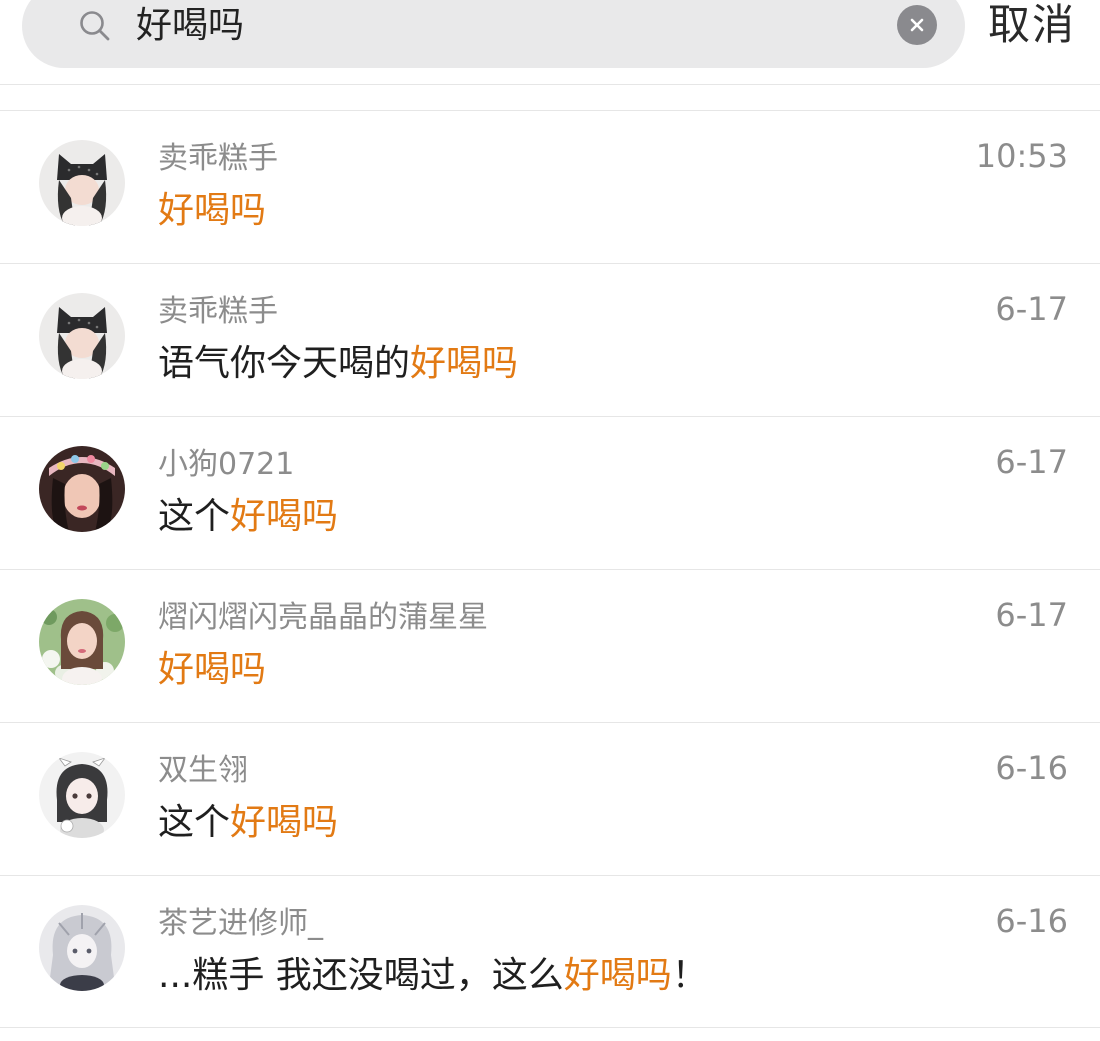  I want to click on search-icon, so click(95, 26).